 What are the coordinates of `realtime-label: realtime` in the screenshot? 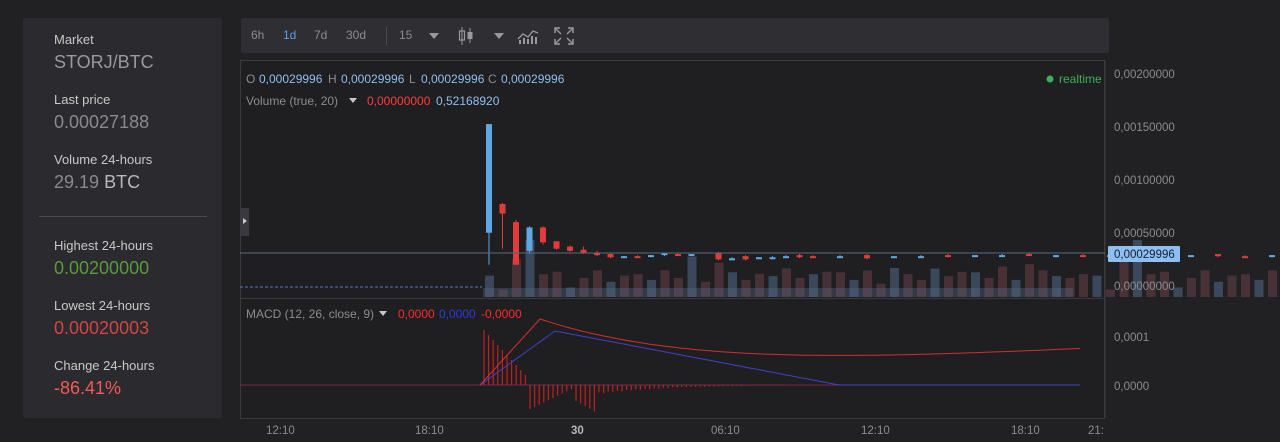 It's located at (1080, 79).